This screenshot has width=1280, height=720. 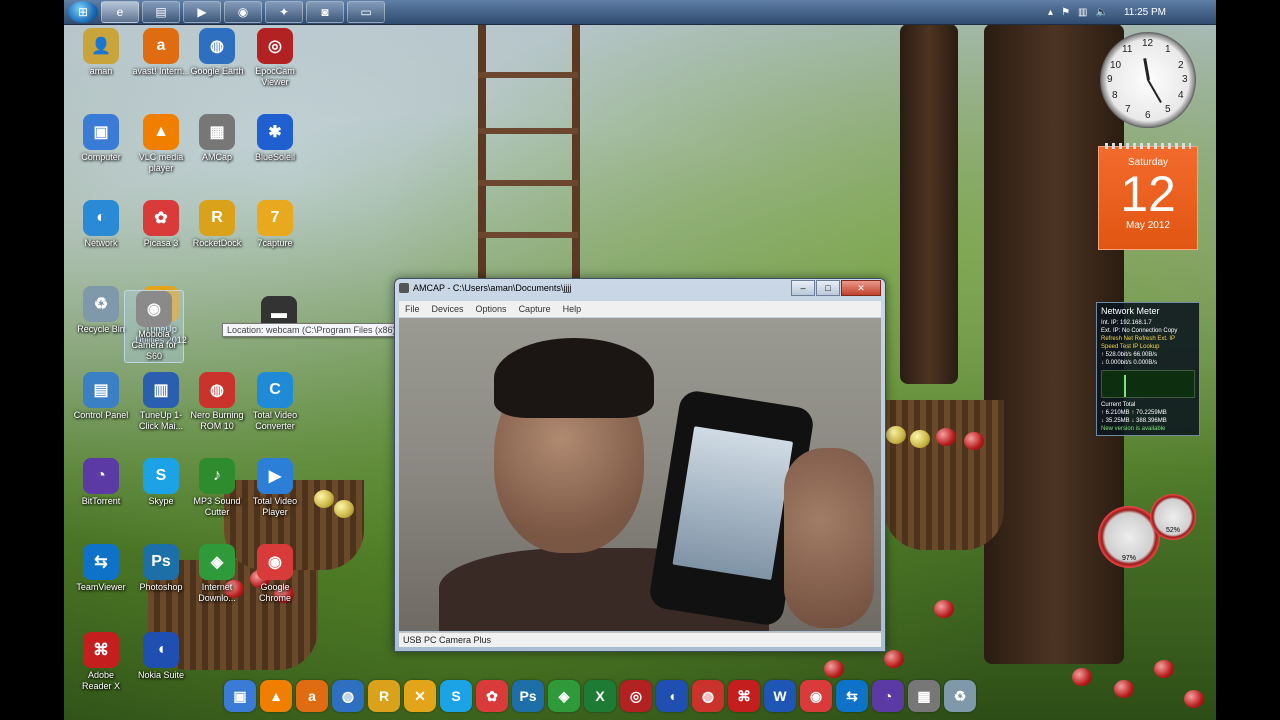 What do you see at coordinates (217, 224) in the screenshot?
I see `desktop-icon-rocketdock: R RocketDock` at bounding box center [217, 224].